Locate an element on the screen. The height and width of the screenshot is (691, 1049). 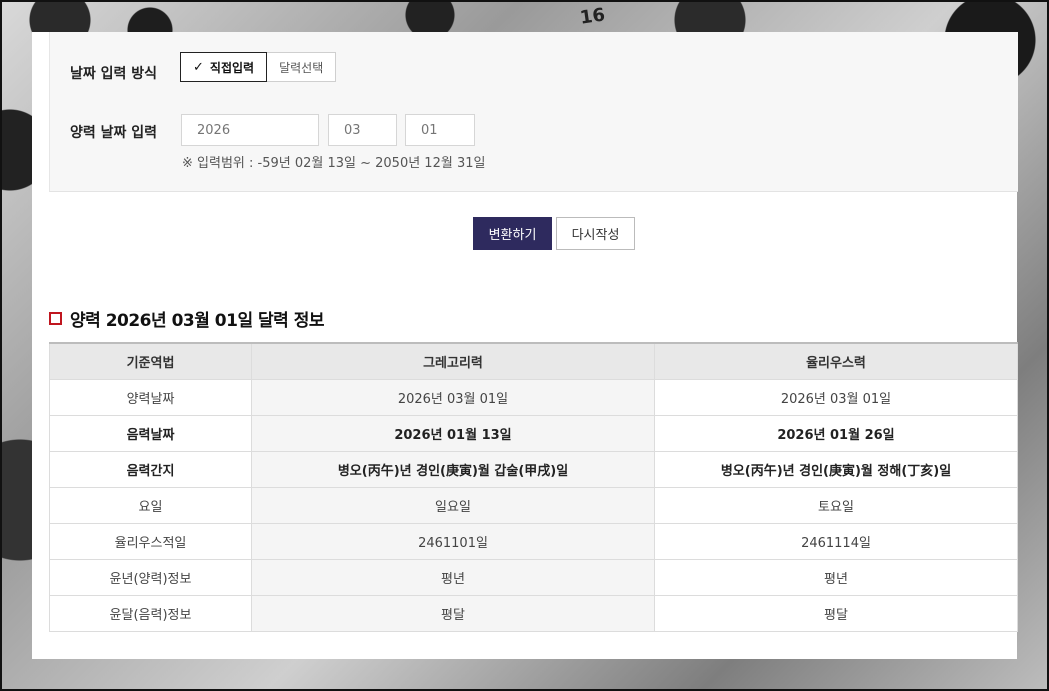
gregorian-value: 2026년 03월 01일 is located at coordinates (453, 397).